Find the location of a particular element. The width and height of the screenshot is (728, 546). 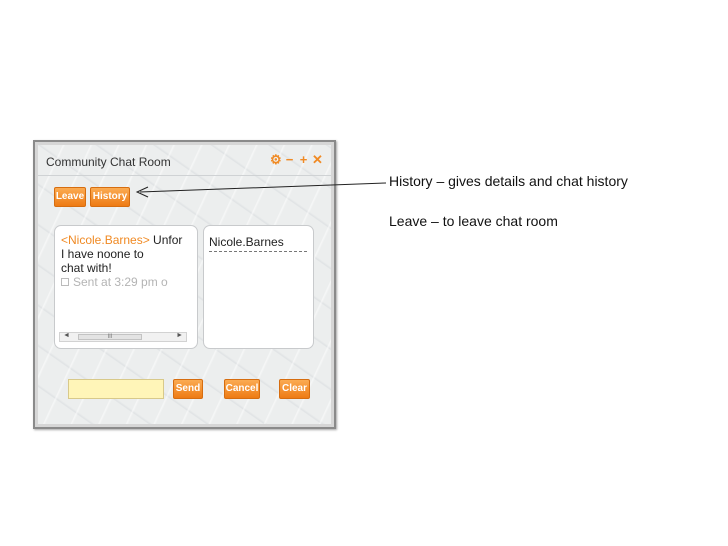

scroll-thumb: III is located at coordinates (110, 337).